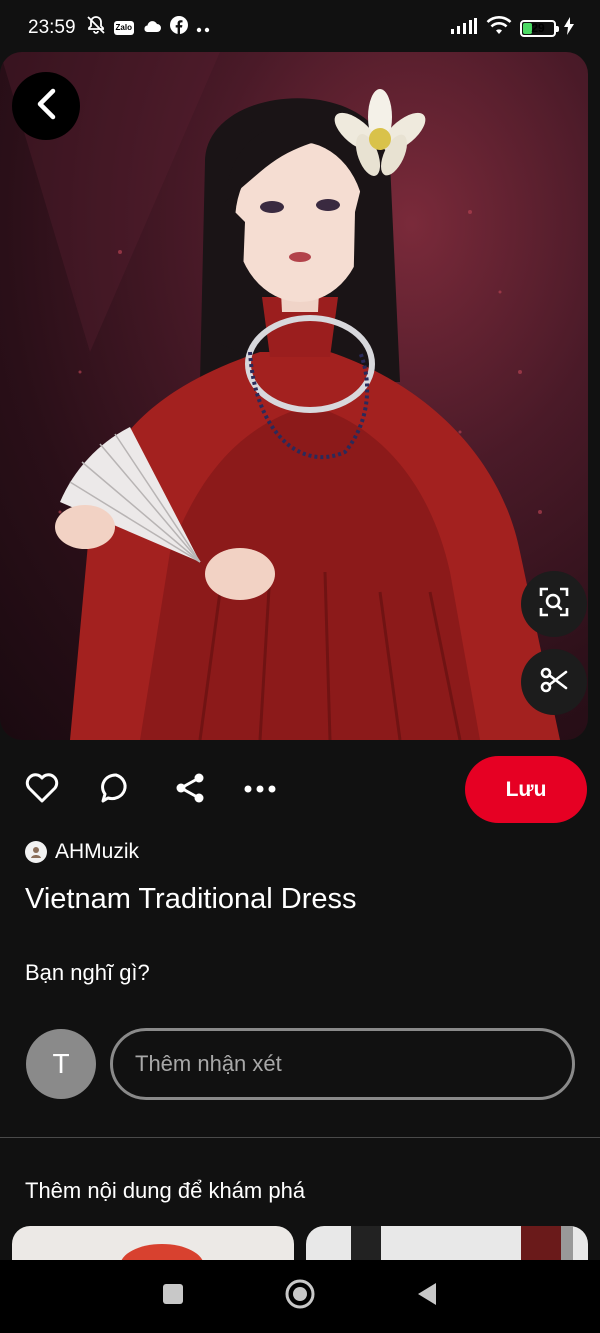 This screenshot has width=600, height=1333. What do you see at coordinates (152, 28) in the screenshot?
I see `cloud-icon` at bounding box center [152, 28].